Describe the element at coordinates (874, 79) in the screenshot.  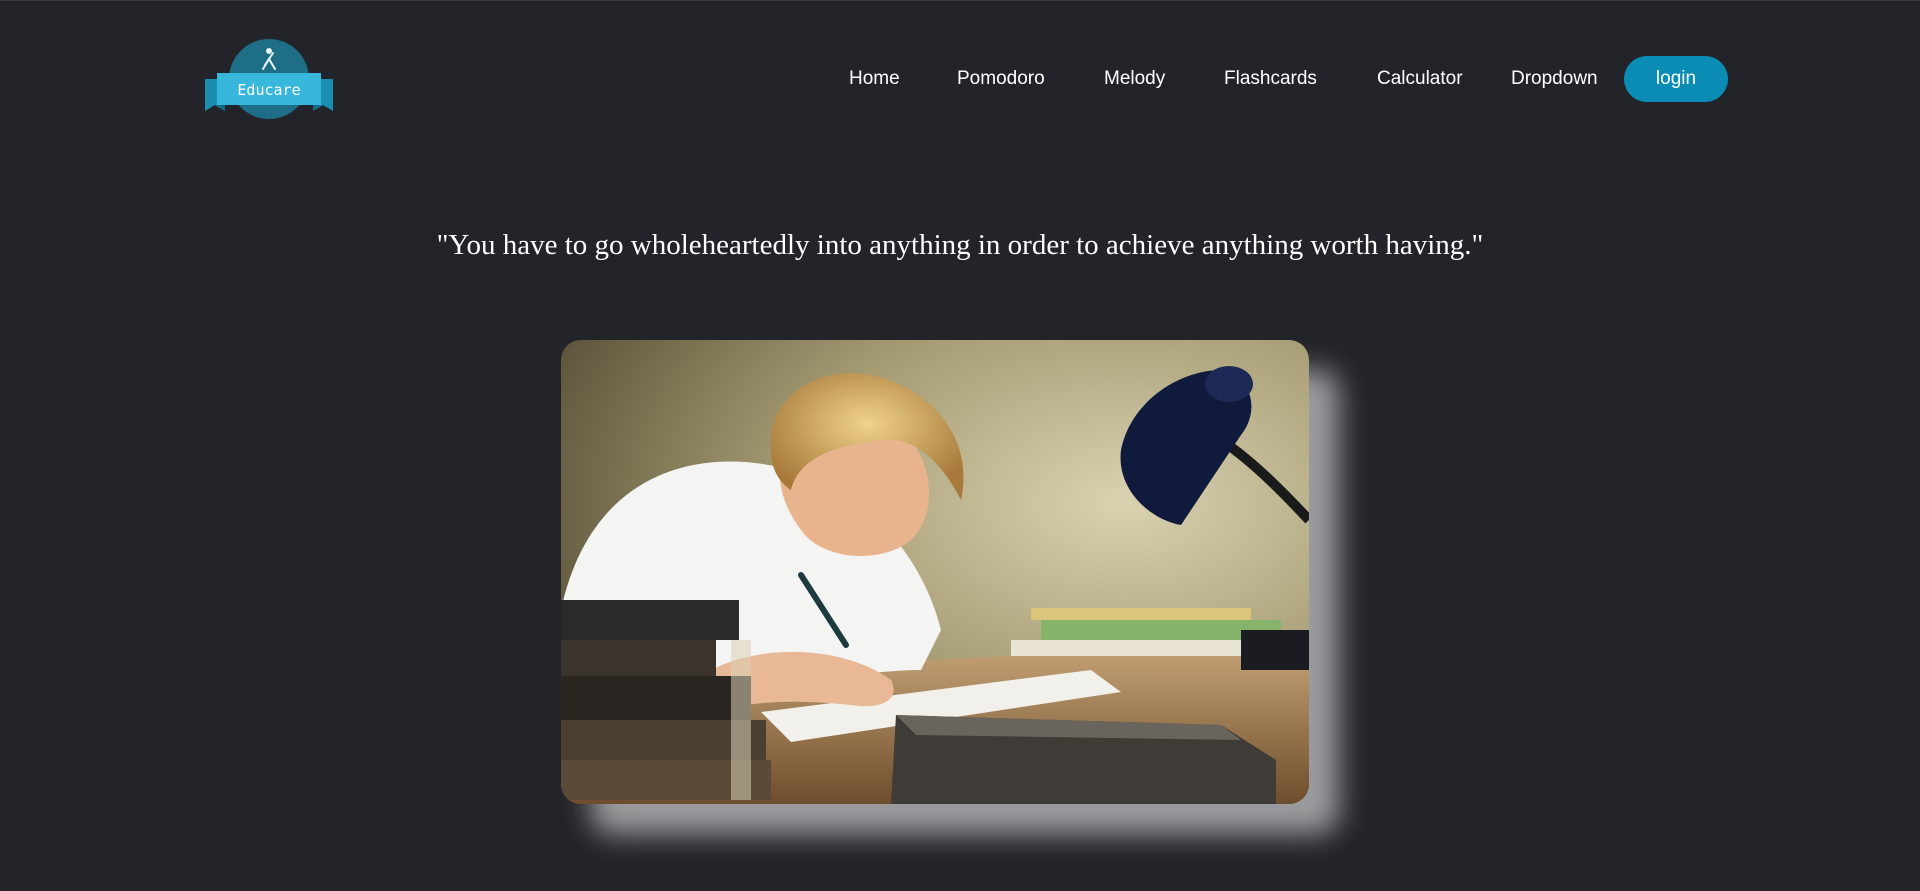
I see `nav-home: Home` at that location.